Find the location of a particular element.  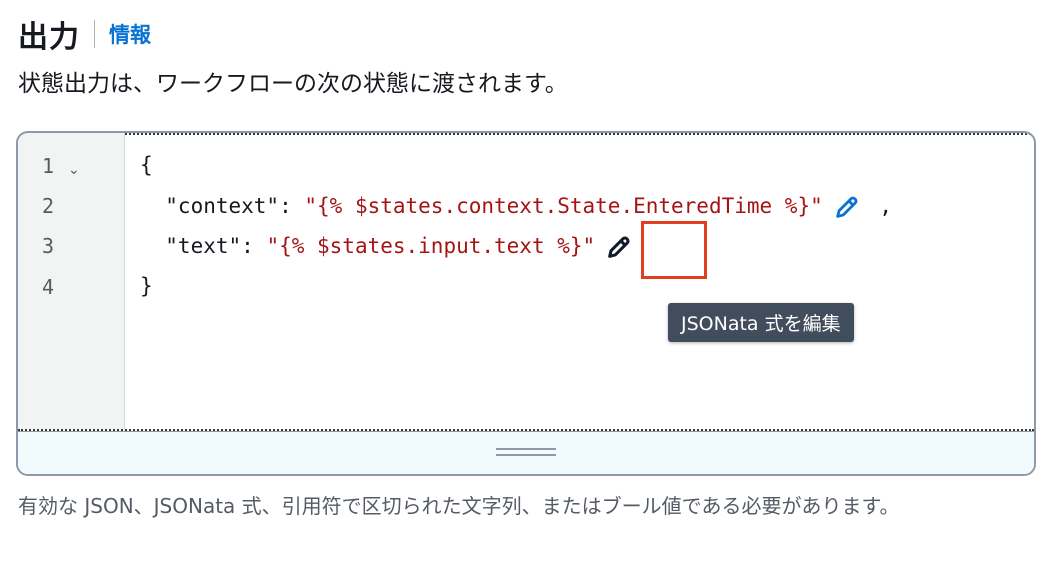

code-line-3: "text": "{% $states.input.text %}" is located at coordinates (389, 247).